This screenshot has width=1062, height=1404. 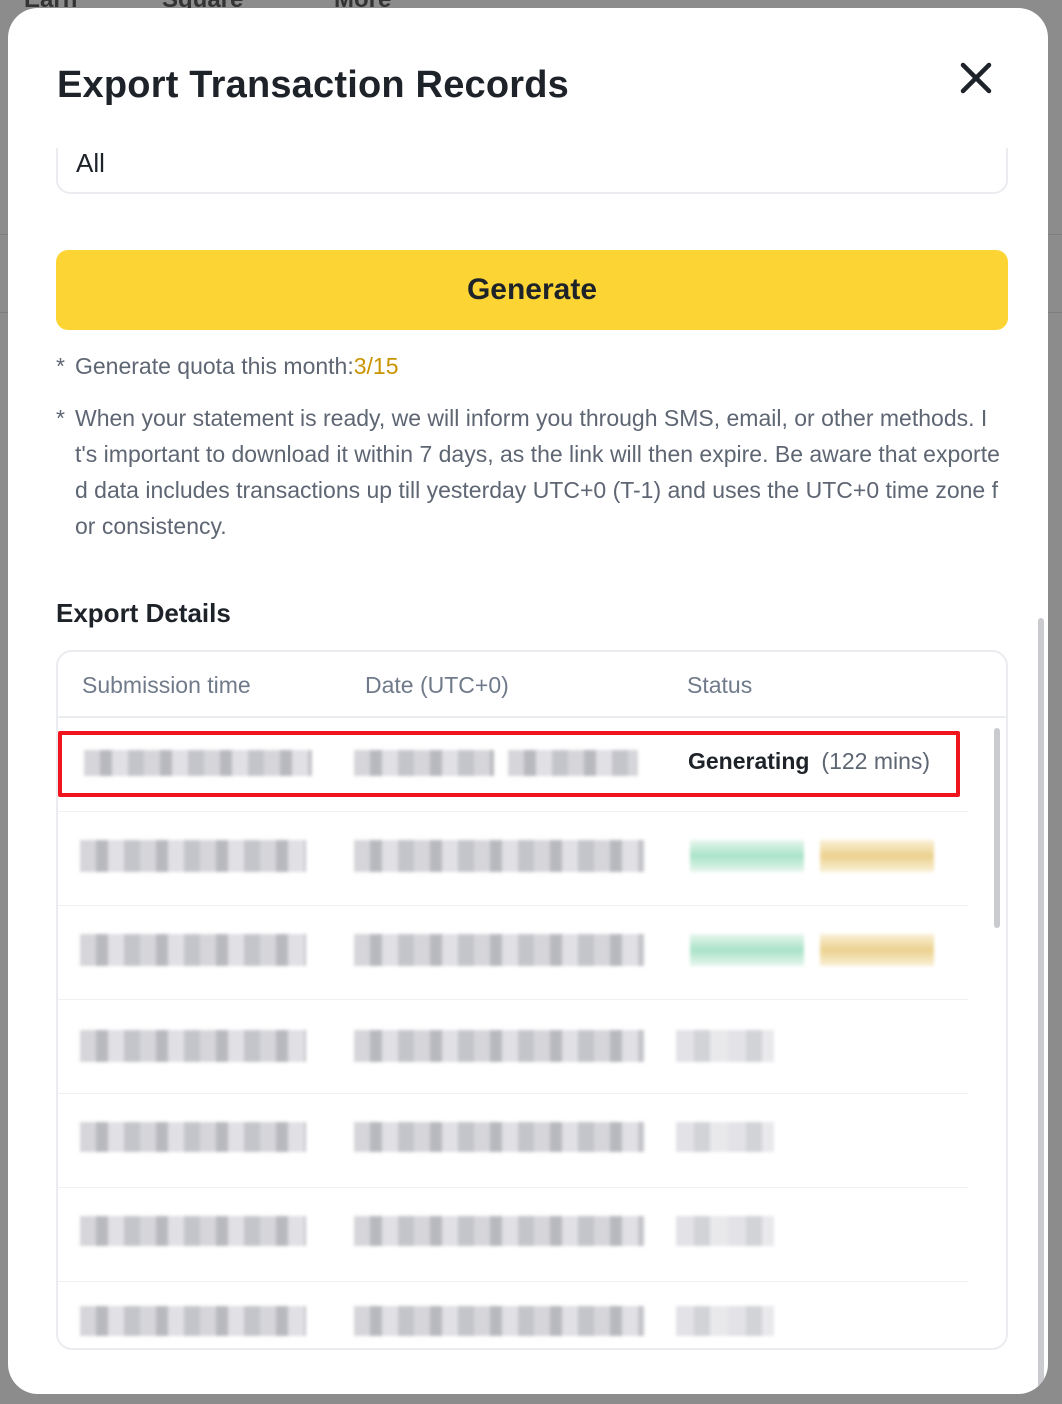 What do you see at coordinates (532, 171) in the screenshot?
I see `account-select: All` at bounding box center [532, 171].